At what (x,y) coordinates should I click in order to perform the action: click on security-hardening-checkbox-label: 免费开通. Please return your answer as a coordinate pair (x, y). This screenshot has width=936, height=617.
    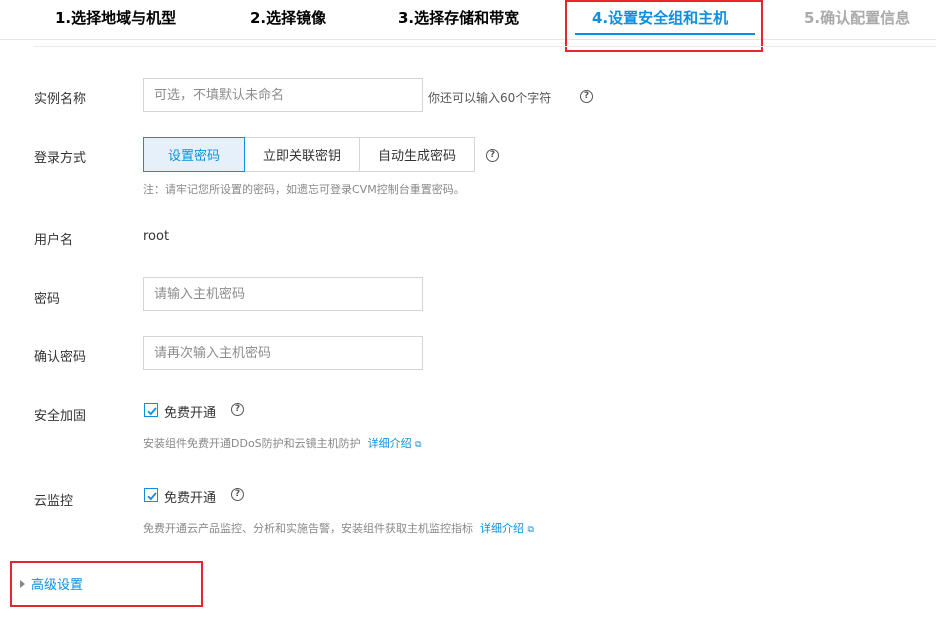
    Looking at the image, I should click on (190, 411).